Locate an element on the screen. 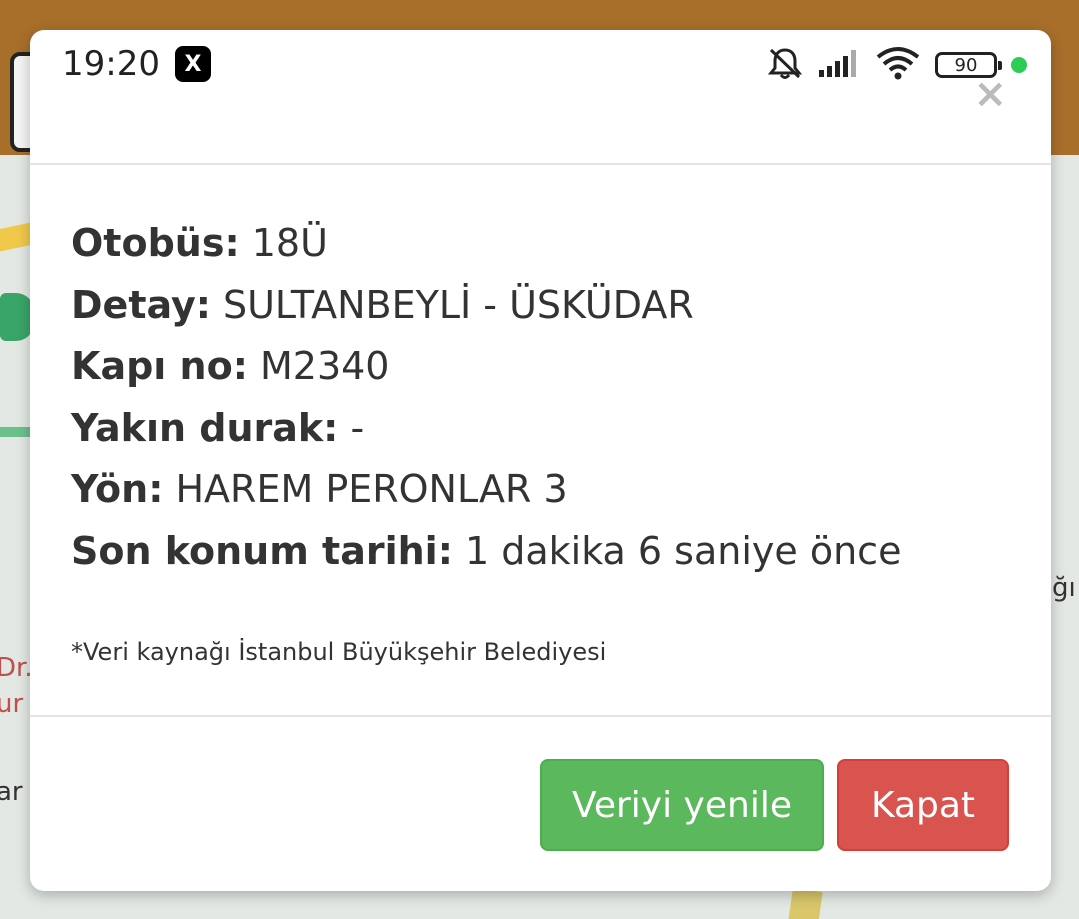  info-row-door-no: Kapı no: M2340 is located at coordinates (230, 366).